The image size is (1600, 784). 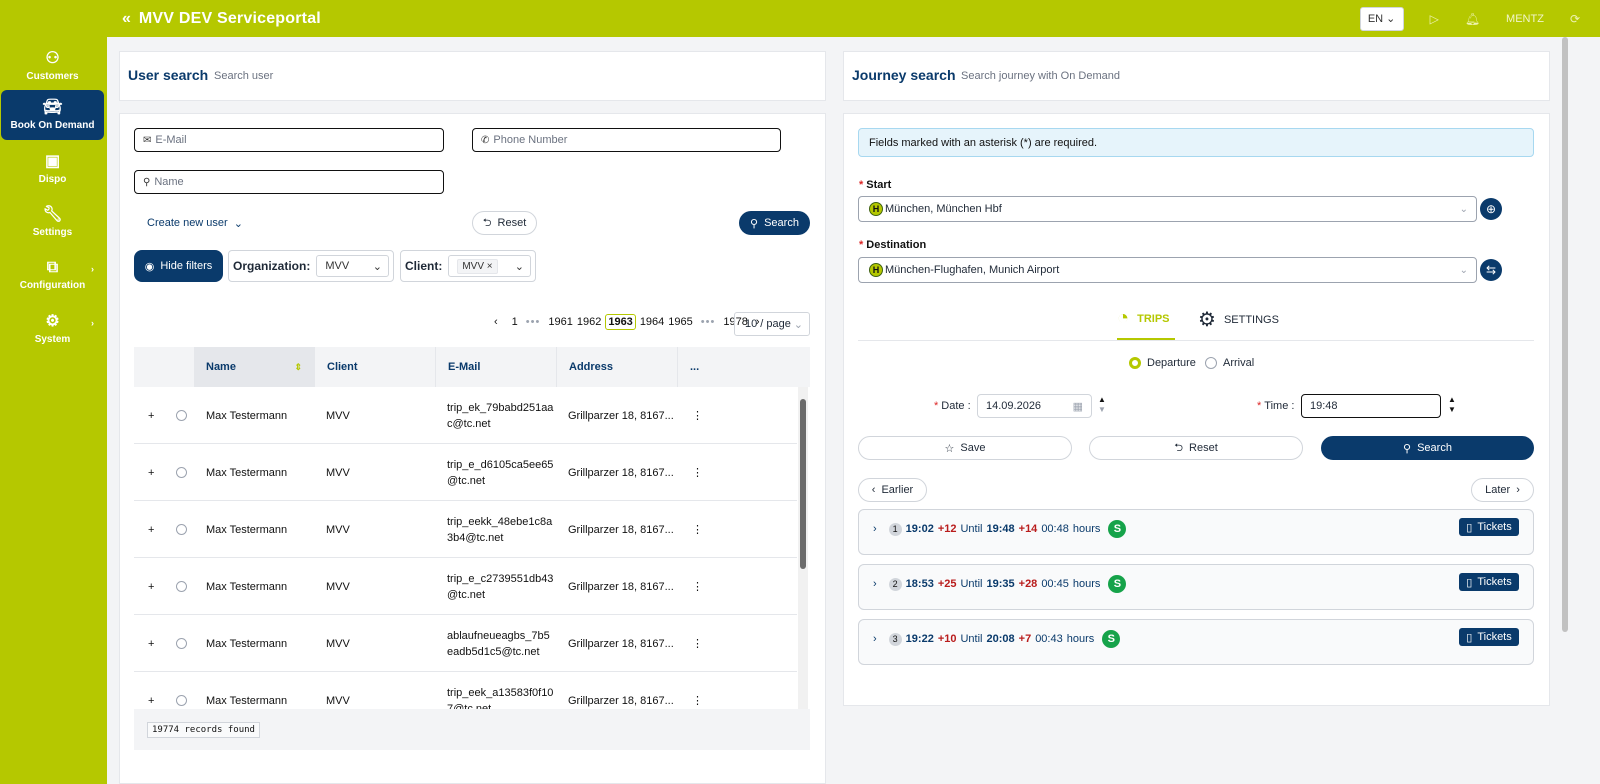 I want to click on page-item: 1964, so click(x=652, y=322).